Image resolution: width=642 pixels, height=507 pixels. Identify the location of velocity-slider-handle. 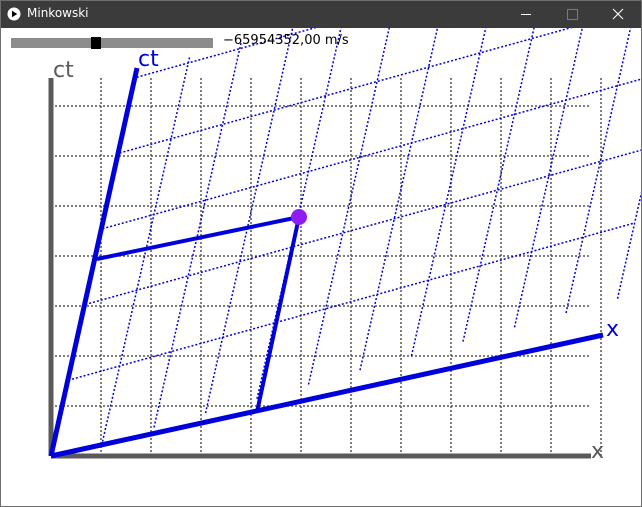
(95, 43).